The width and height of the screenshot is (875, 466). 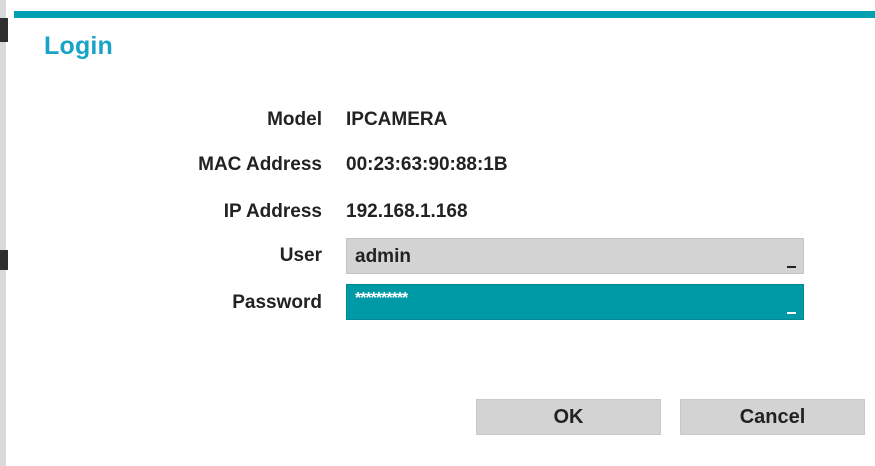 I want to click on ip-address-value: 192.168.1.168, so click(x=407, y=211).